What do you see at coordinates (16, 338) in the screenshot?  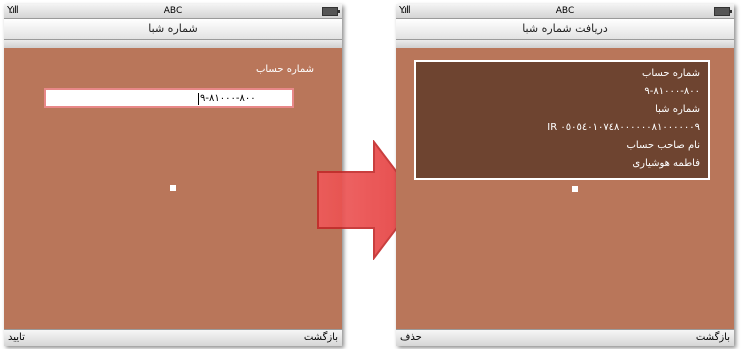 I see `confirm-softkey: تایید` at bounding box center [16, 338].